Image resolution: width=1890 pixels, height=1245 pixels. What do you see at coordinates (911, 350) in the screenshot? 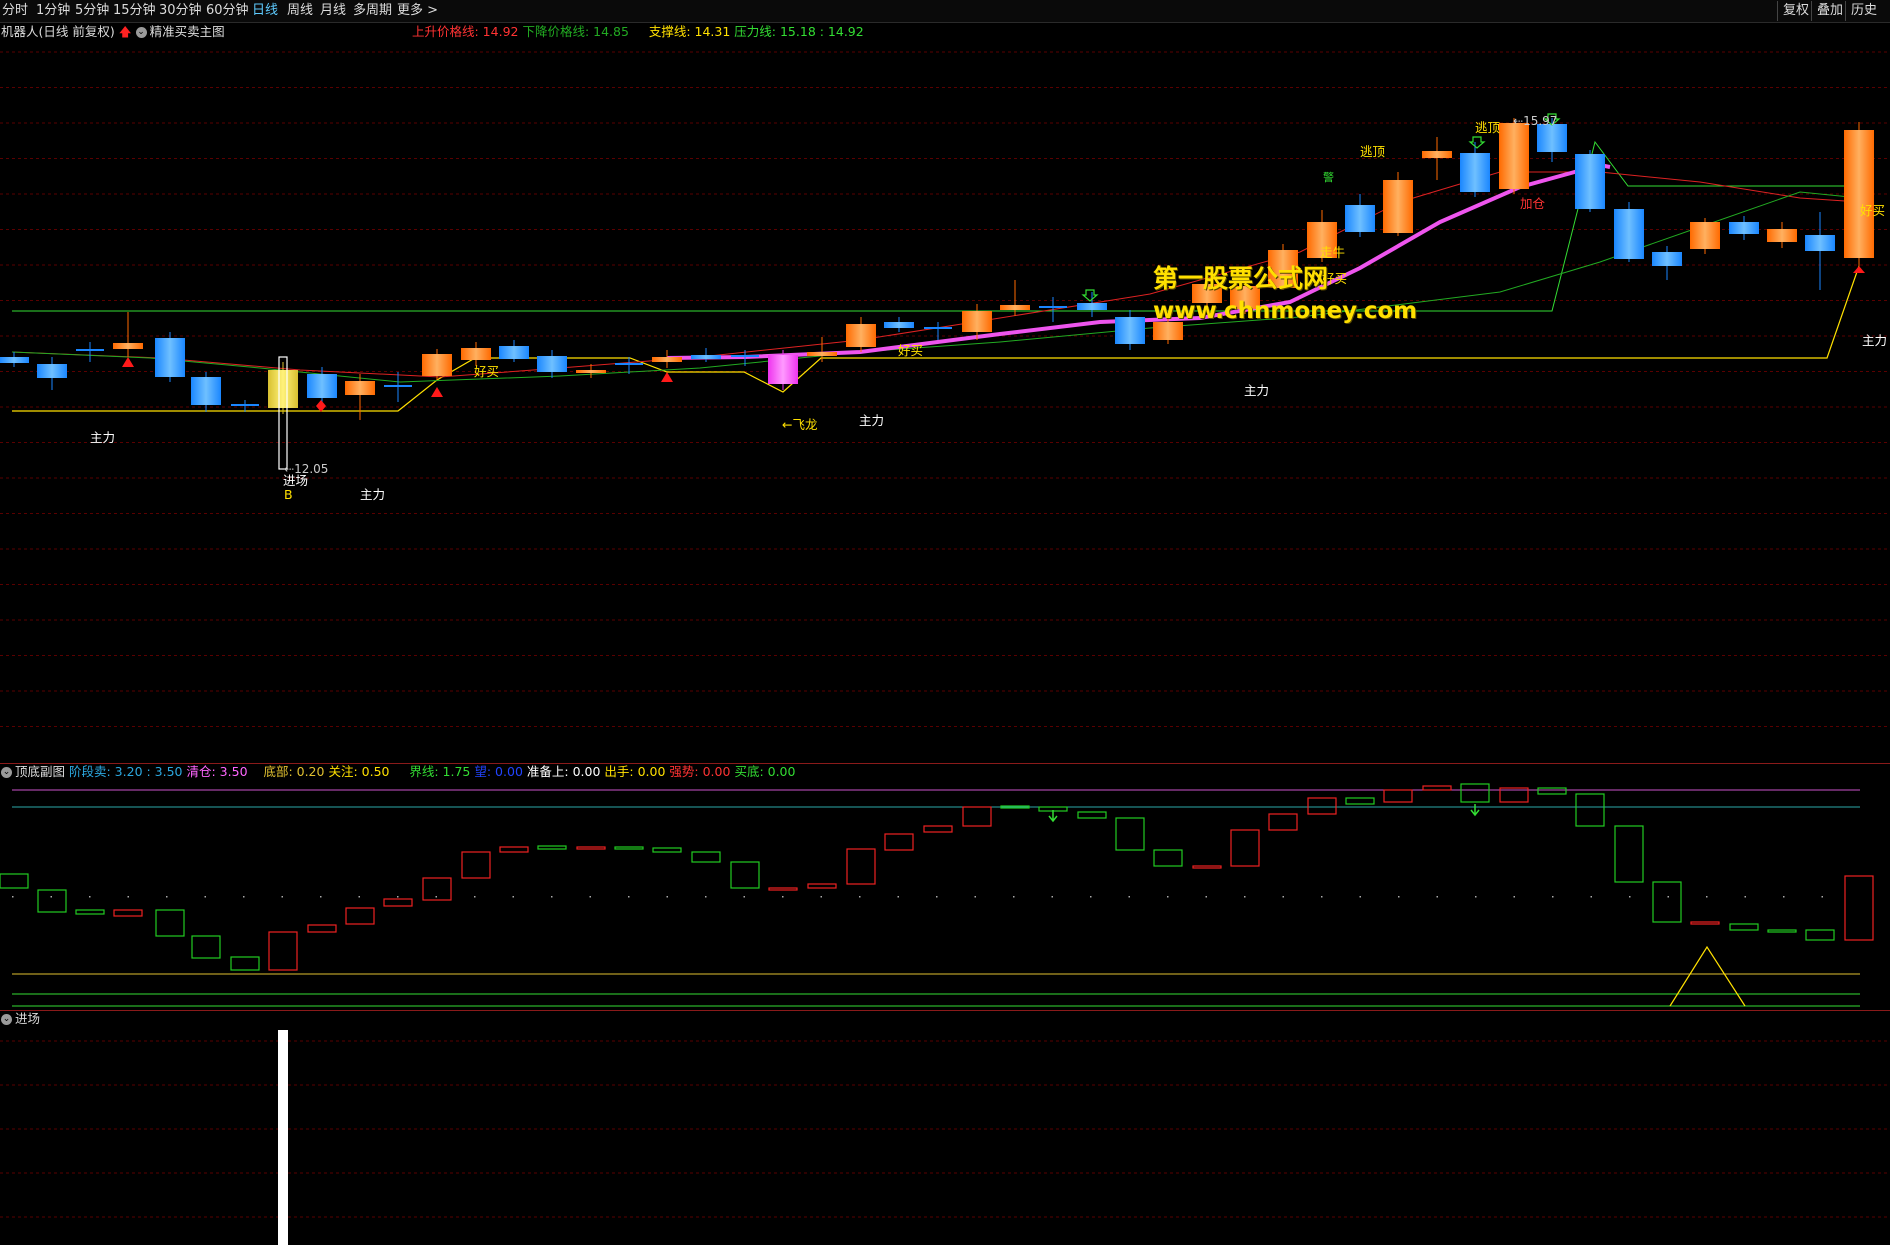
I see `haomai-label-2: 好买` at bounding box center [911, 350].